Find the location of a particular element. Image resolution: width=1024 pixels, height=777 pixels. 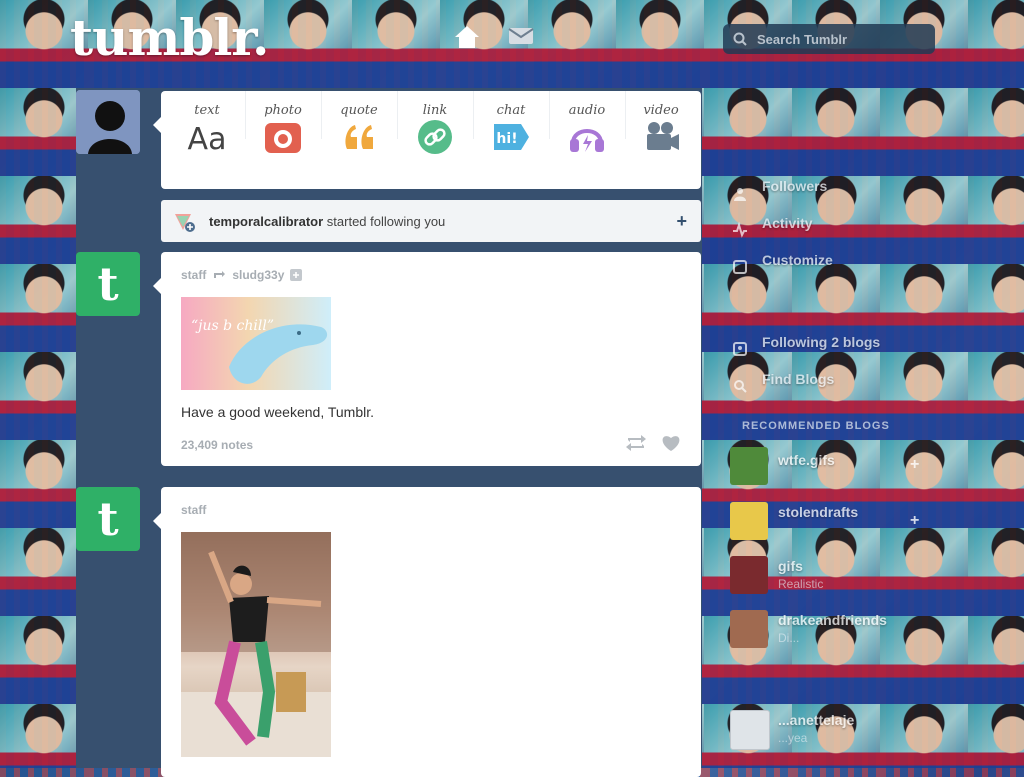

recommended-blog-name: ...anettelaje is located at coordinates (816, 720).